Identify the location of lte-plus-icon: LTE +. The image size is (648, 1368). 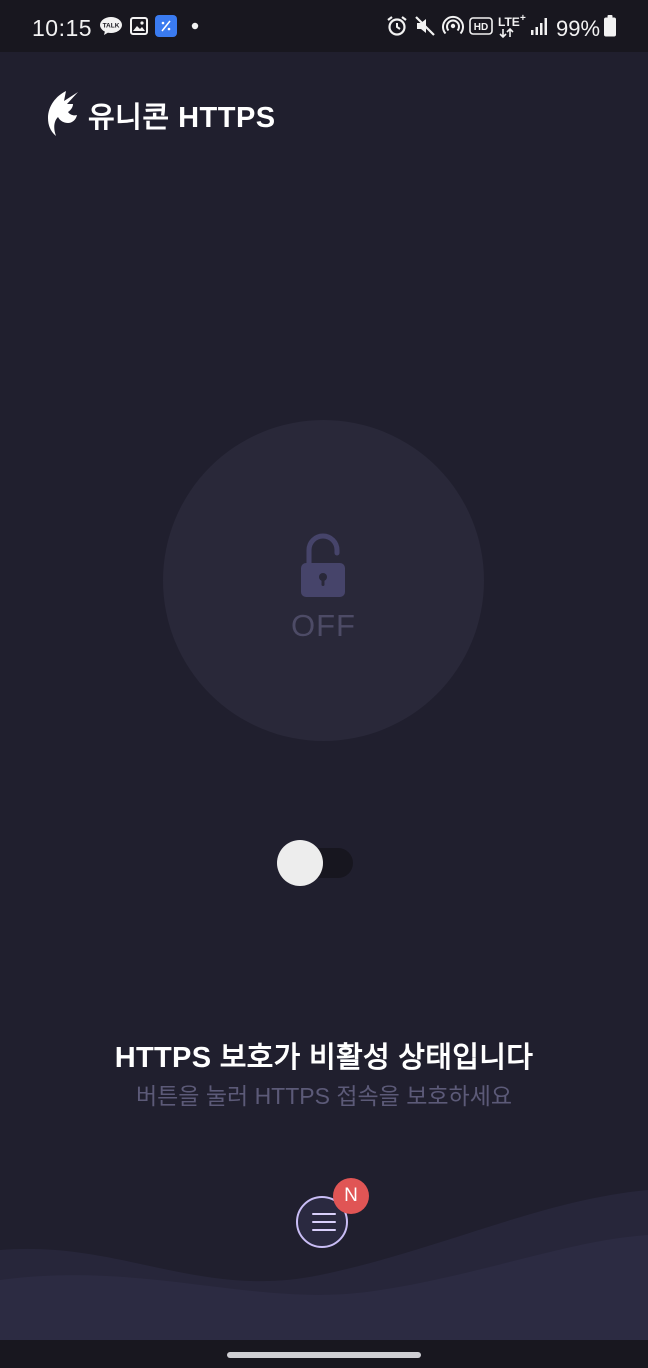
(512, 26).